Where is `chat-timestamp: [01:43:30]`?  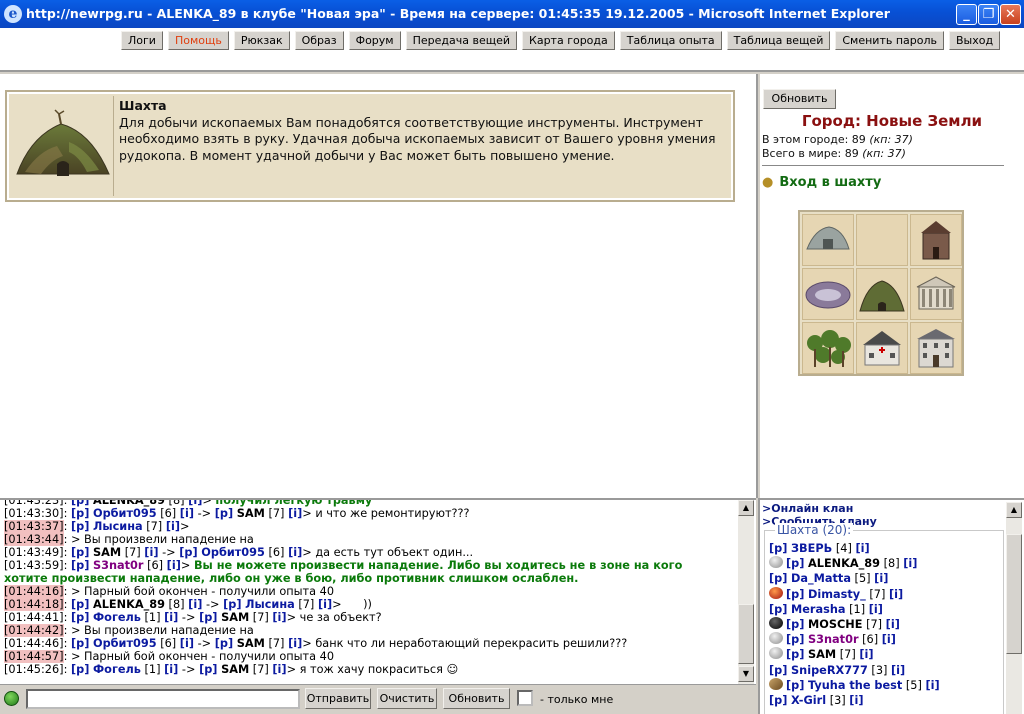 chat-timestamp: [01:43:30] is located at coordinates (34, 513).